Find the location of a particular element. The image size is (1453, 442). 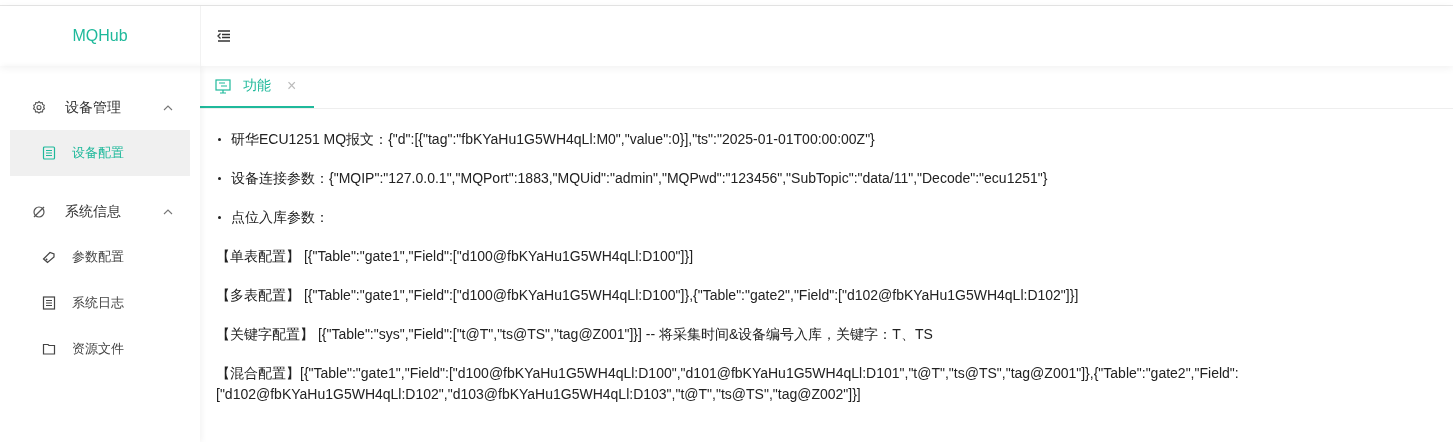

config-text: 研华ECU1251 MQ报文：{"d":[{"tag":"fbKYaHu1G5WH4qLl:M0","value":0}],"ts":"2025-01-01T00:00:00Z"} is located at coordinates (553, 139).